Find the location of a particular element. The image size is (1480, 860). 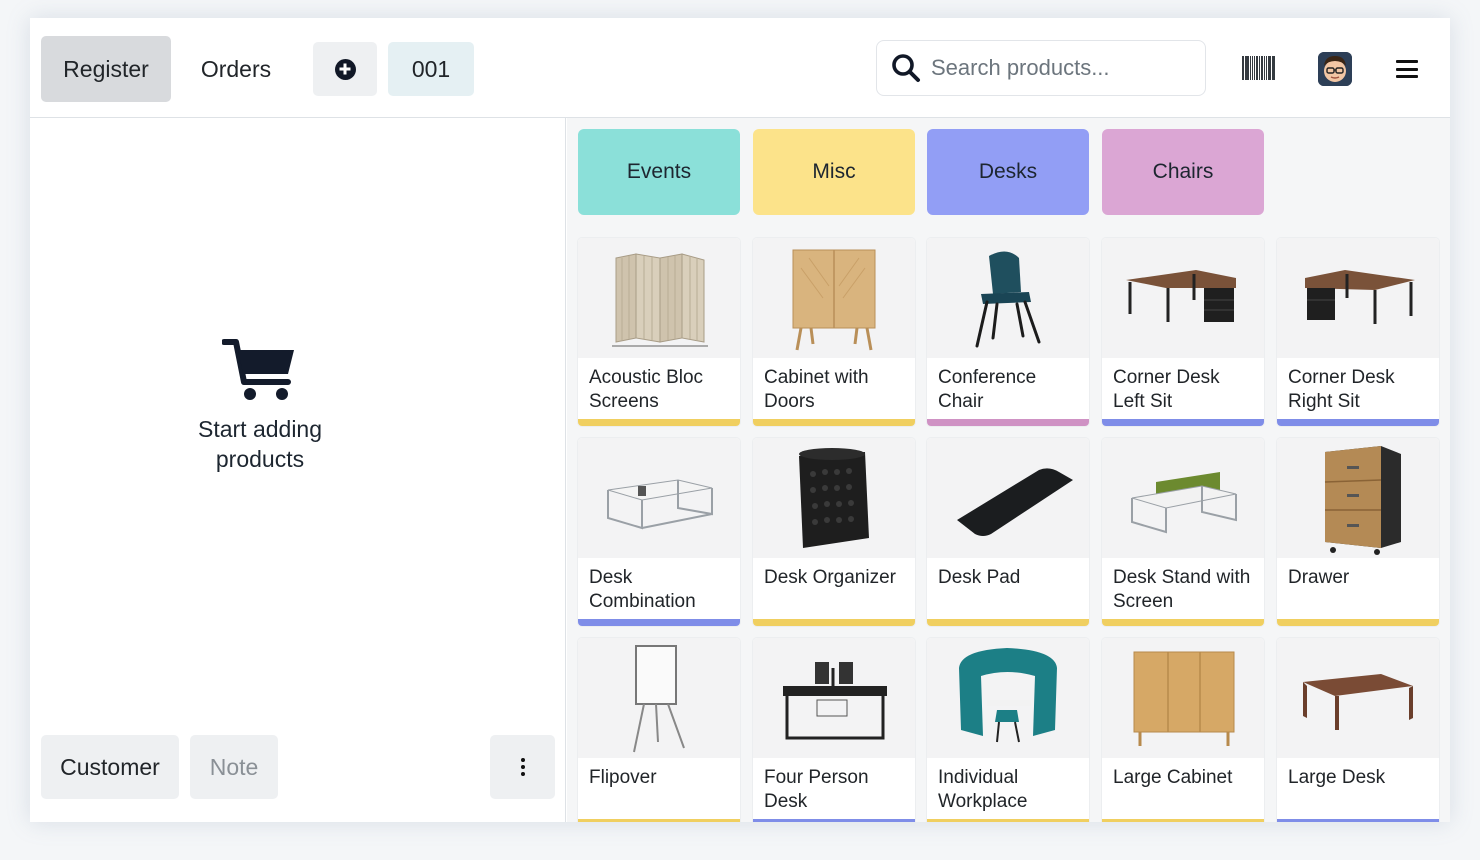

product-image-cabinet-doors is located at coordinates (834, 298).